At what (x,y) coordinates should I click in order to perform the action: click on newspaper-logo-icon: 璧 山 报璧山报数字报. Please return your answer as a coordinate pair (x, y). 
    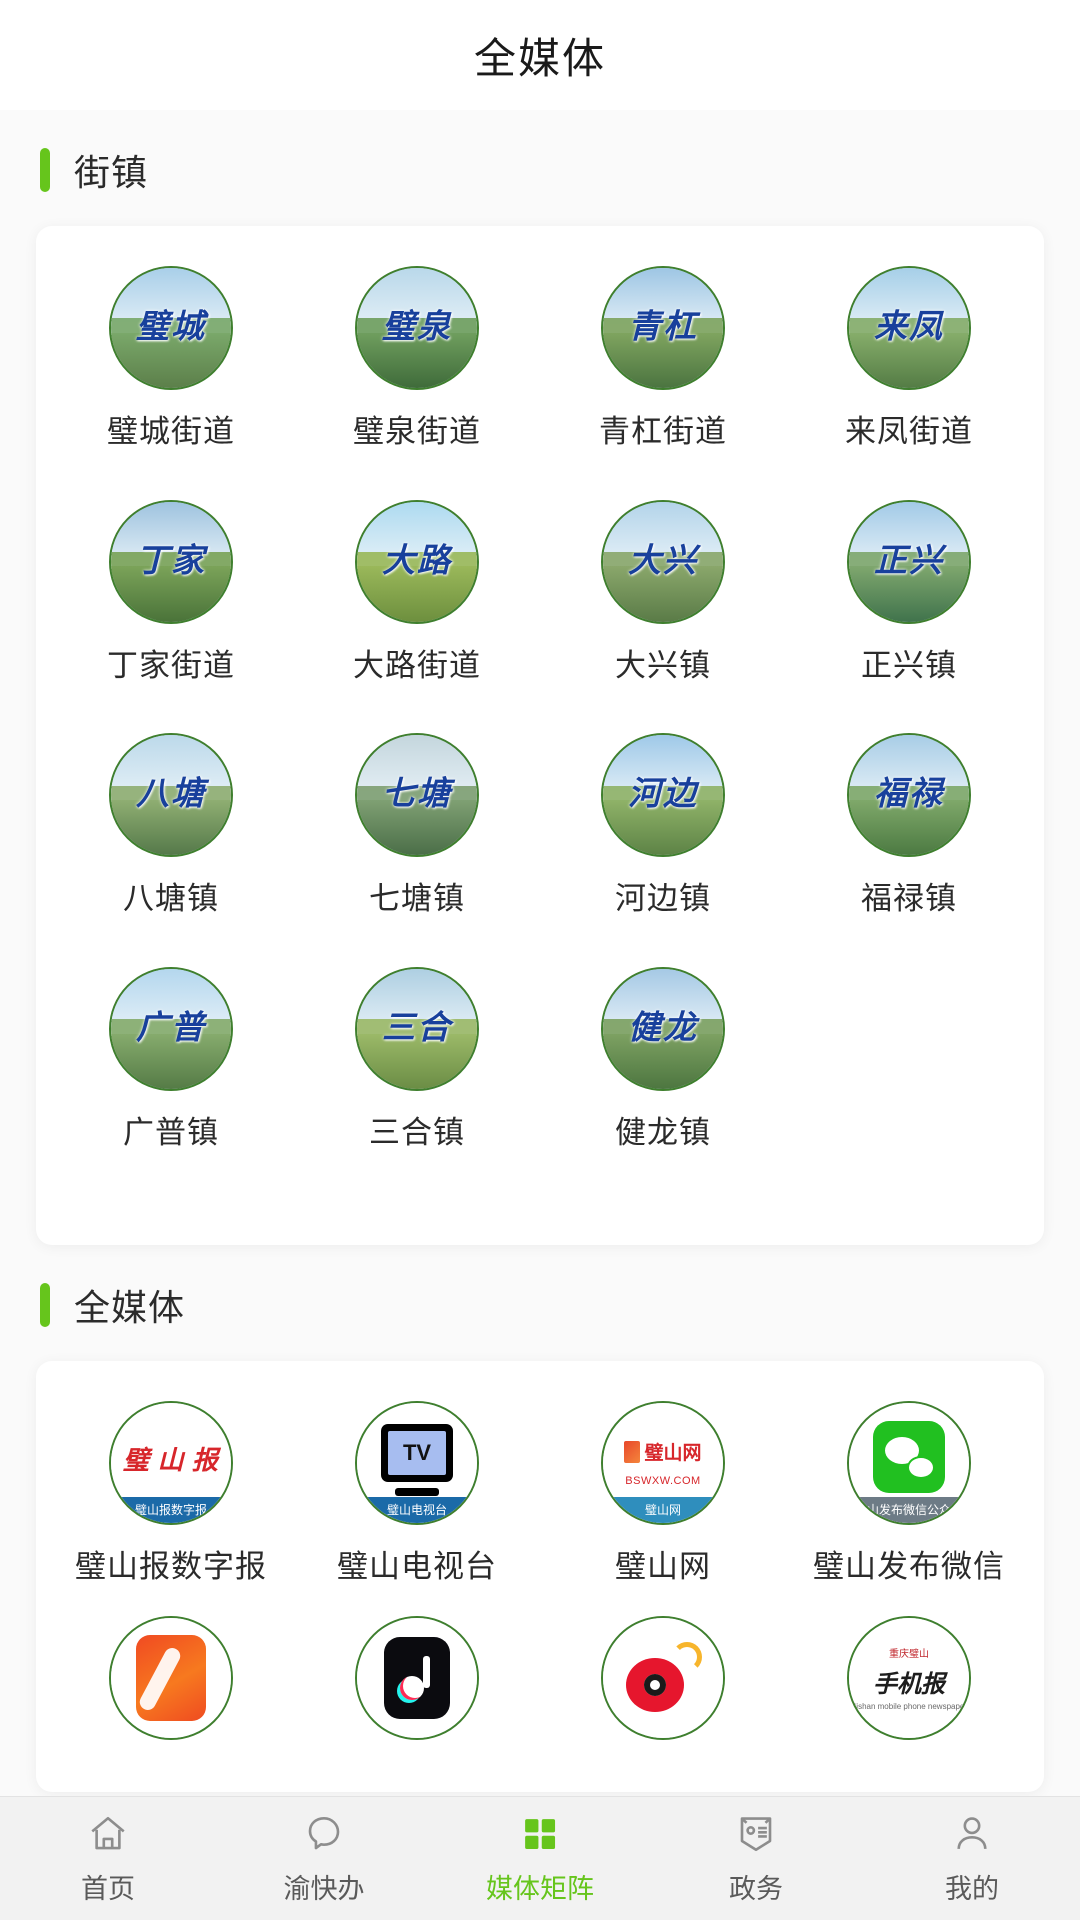
    Looking at the image, I should click on (171, 1462).